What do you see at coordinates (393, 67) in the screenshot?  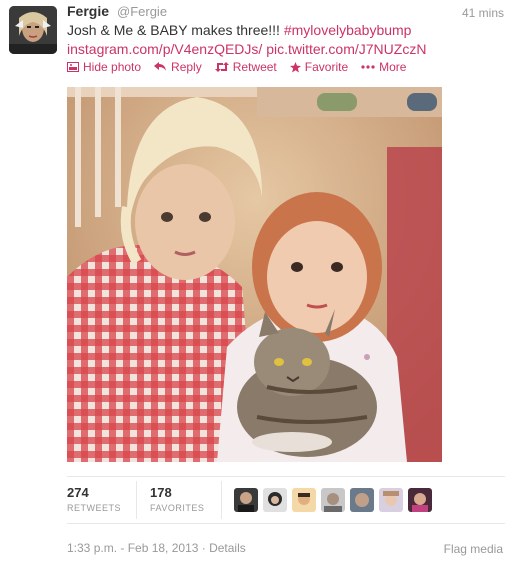 I see `more-label: More` at bounding box center [393, 67].